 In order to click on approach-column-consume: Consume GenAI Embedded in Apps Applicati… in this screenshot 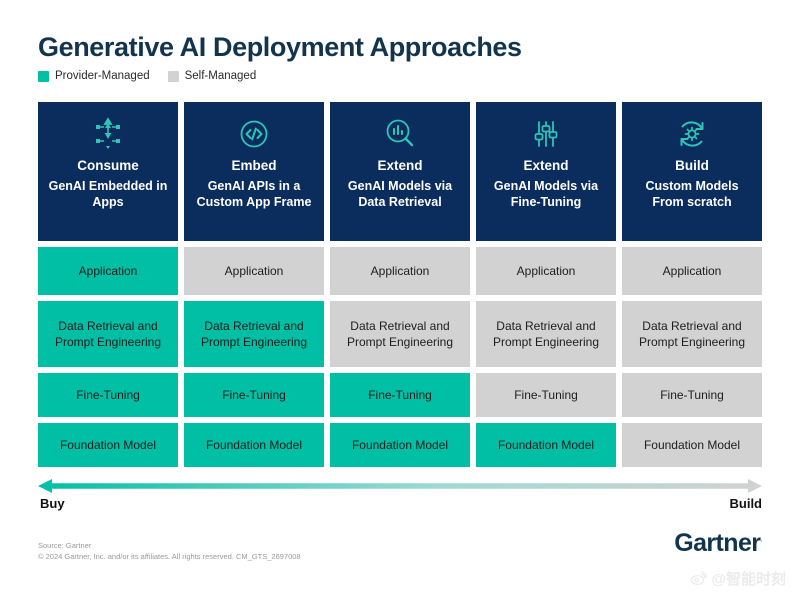, I will do `click(108, 284)`.